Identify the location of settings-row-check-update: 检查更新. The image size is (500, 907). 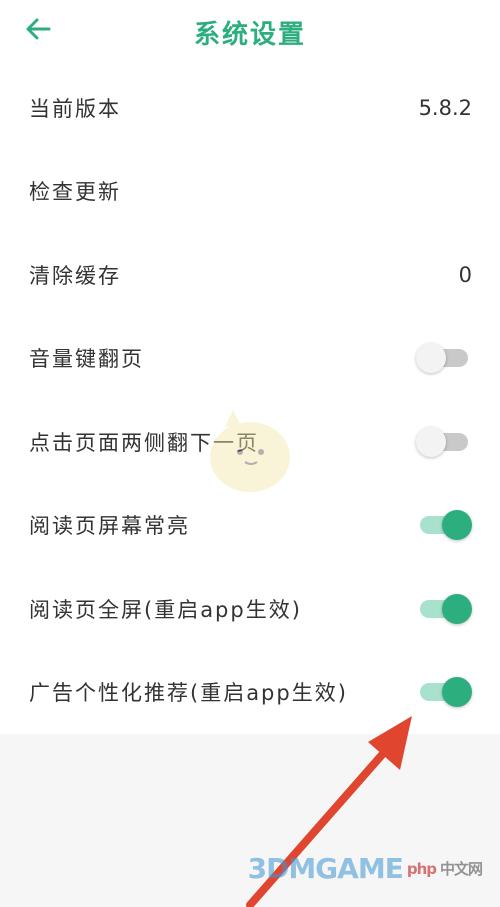
(250, 192).